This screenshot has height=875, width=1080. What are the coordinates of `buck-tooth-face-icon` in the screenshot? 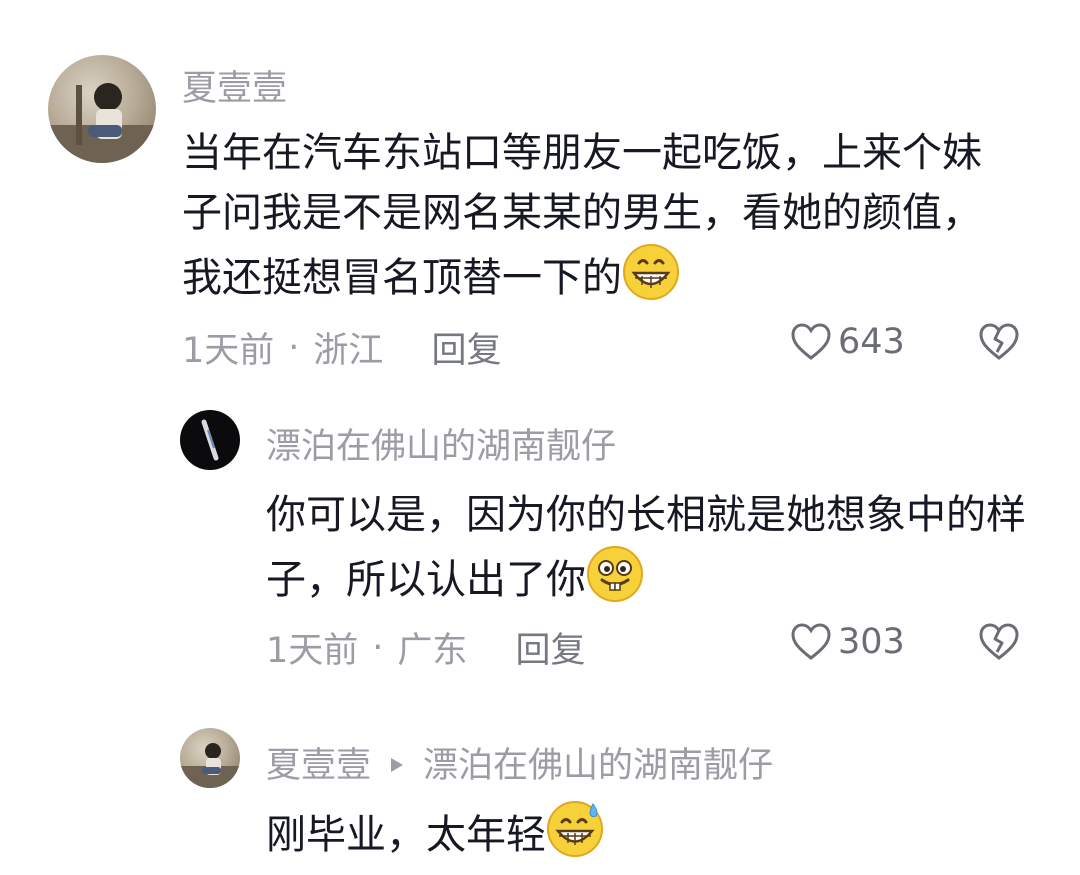 It's located at (615, 582).